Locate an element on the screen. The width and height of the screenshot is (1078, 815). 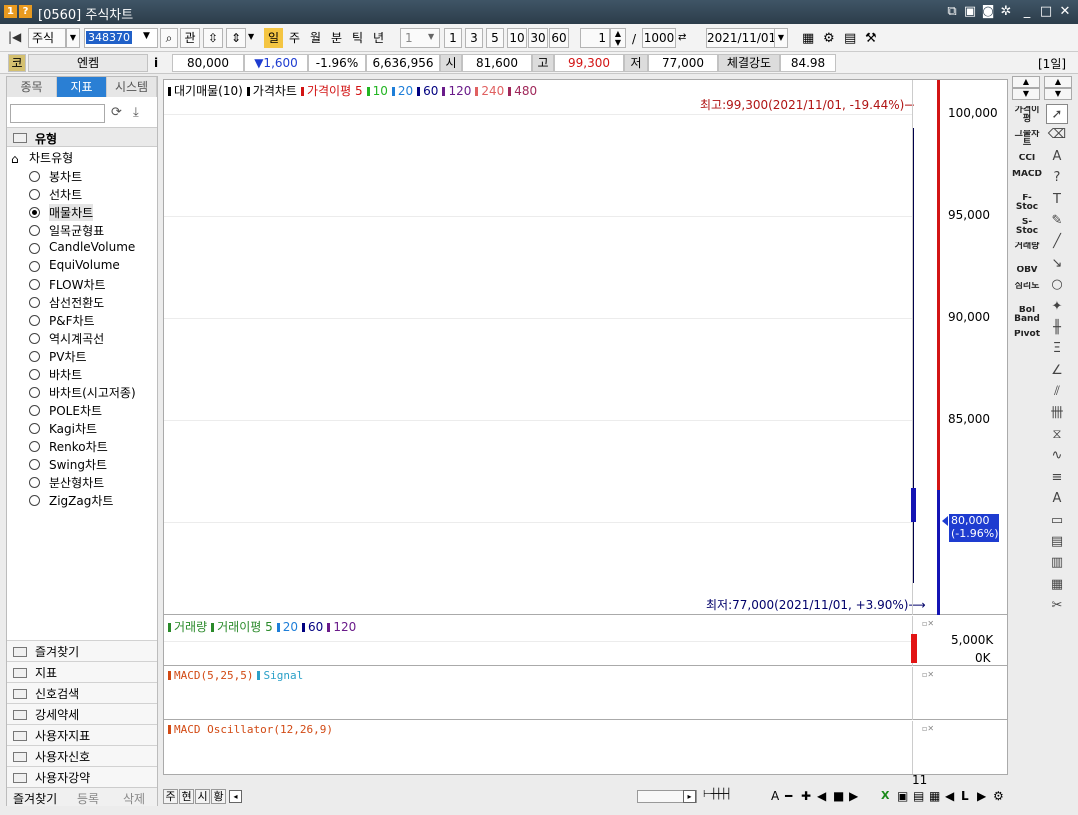
chart-type-item: ZigZag차트 is located at coordinates (94, 501).